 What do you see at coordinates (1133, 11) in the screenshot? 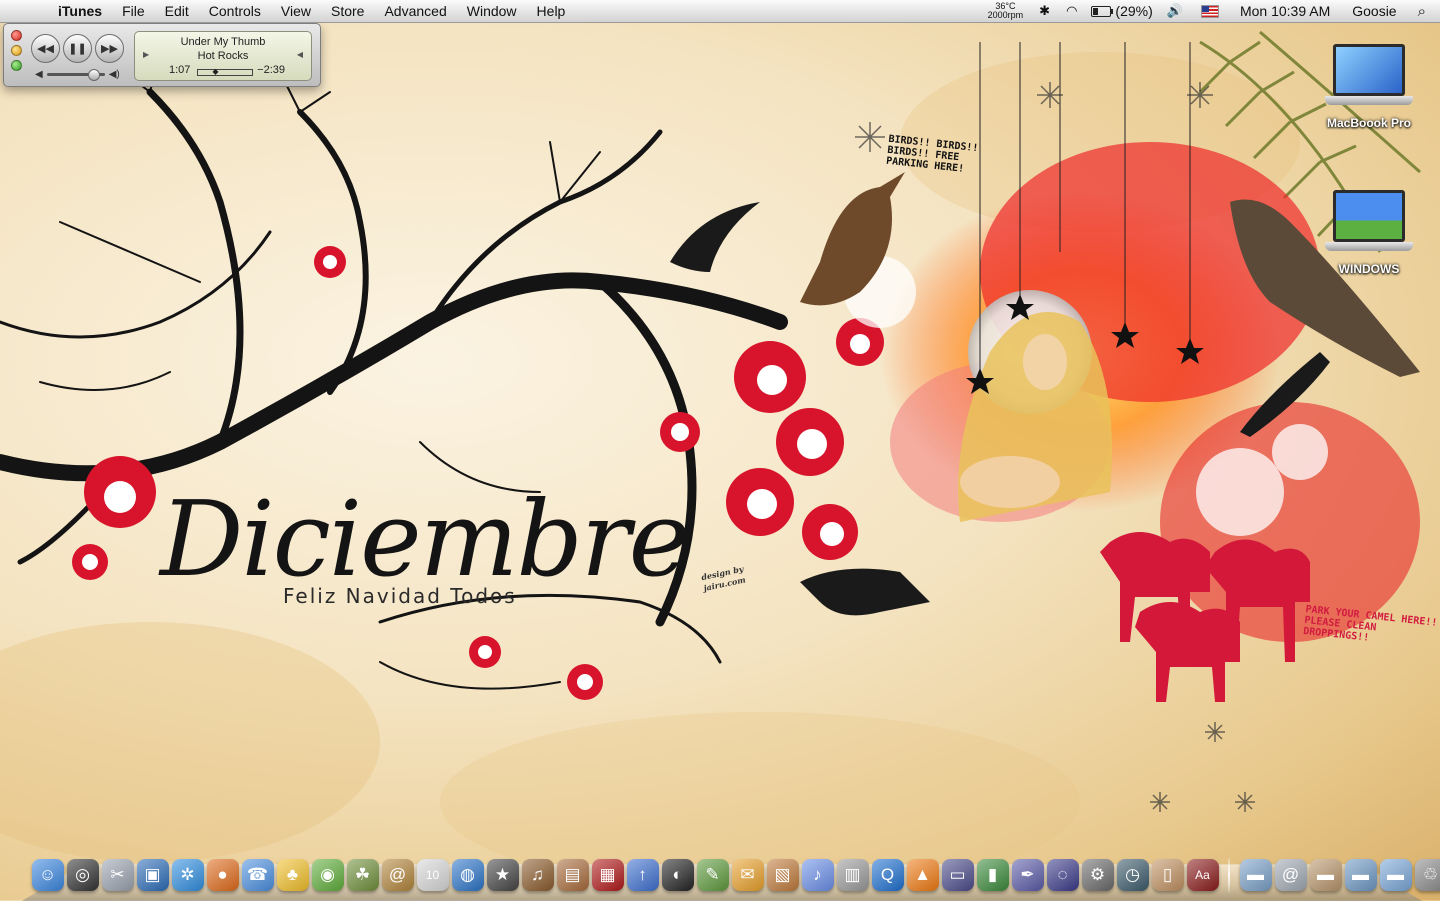
I see `battery-percentage: (29%)` at bounding box center [1133, 11].